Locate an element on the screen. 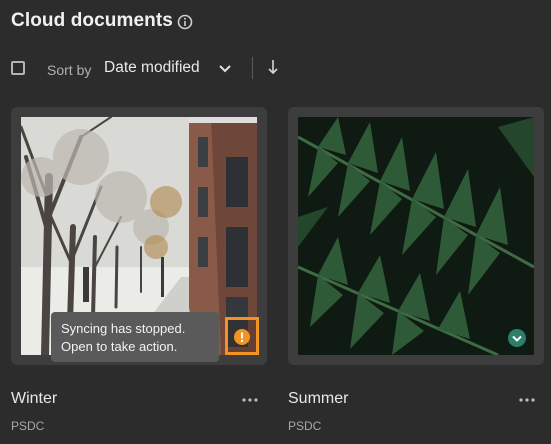 This screenshot has height=444, width=551. divider is located at coordinates (252, 68).